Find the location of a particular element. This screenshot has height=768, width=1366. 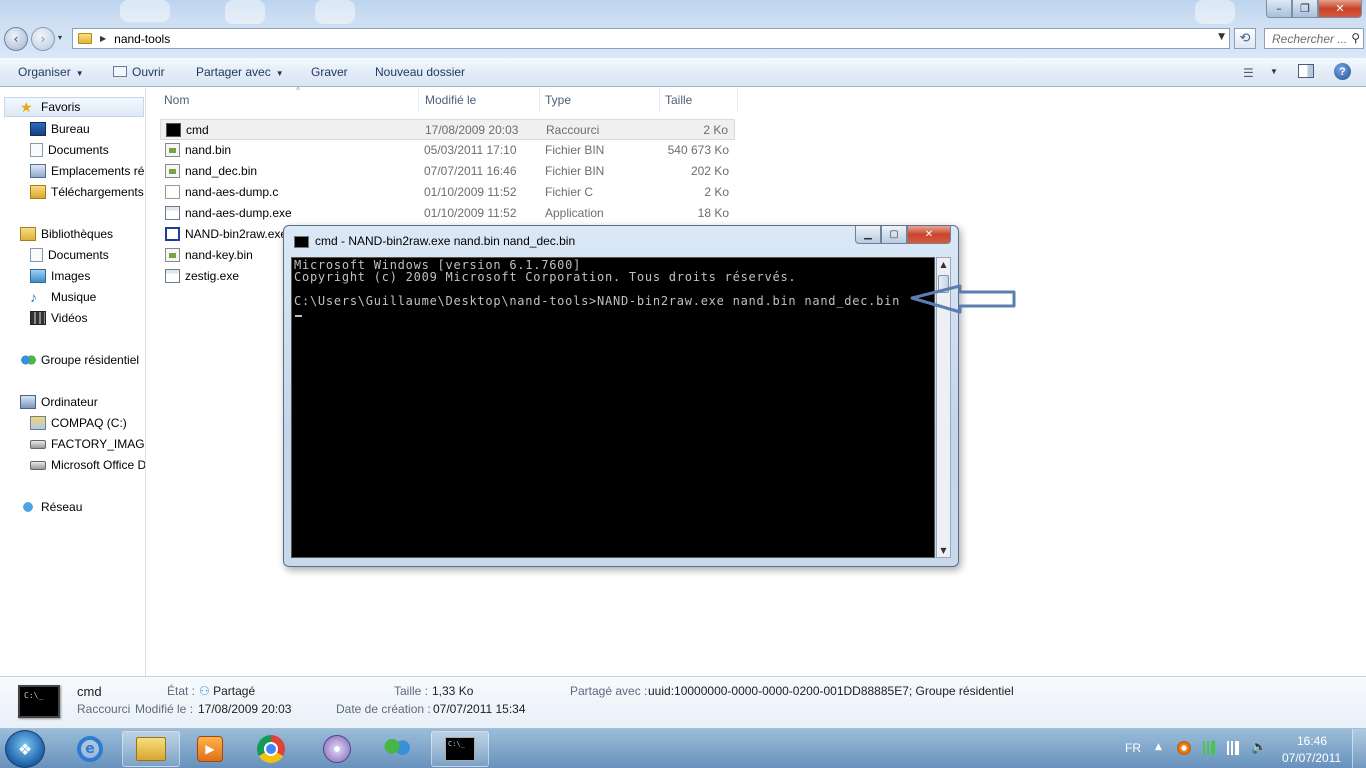

taskbar-internet-explorer: e is located at coordinates (90, 749).